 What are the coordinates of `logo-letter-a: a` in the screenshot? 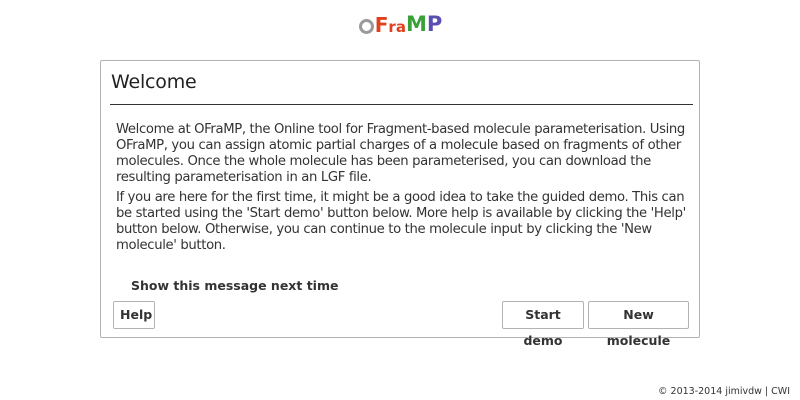 It's located at (400, 27).